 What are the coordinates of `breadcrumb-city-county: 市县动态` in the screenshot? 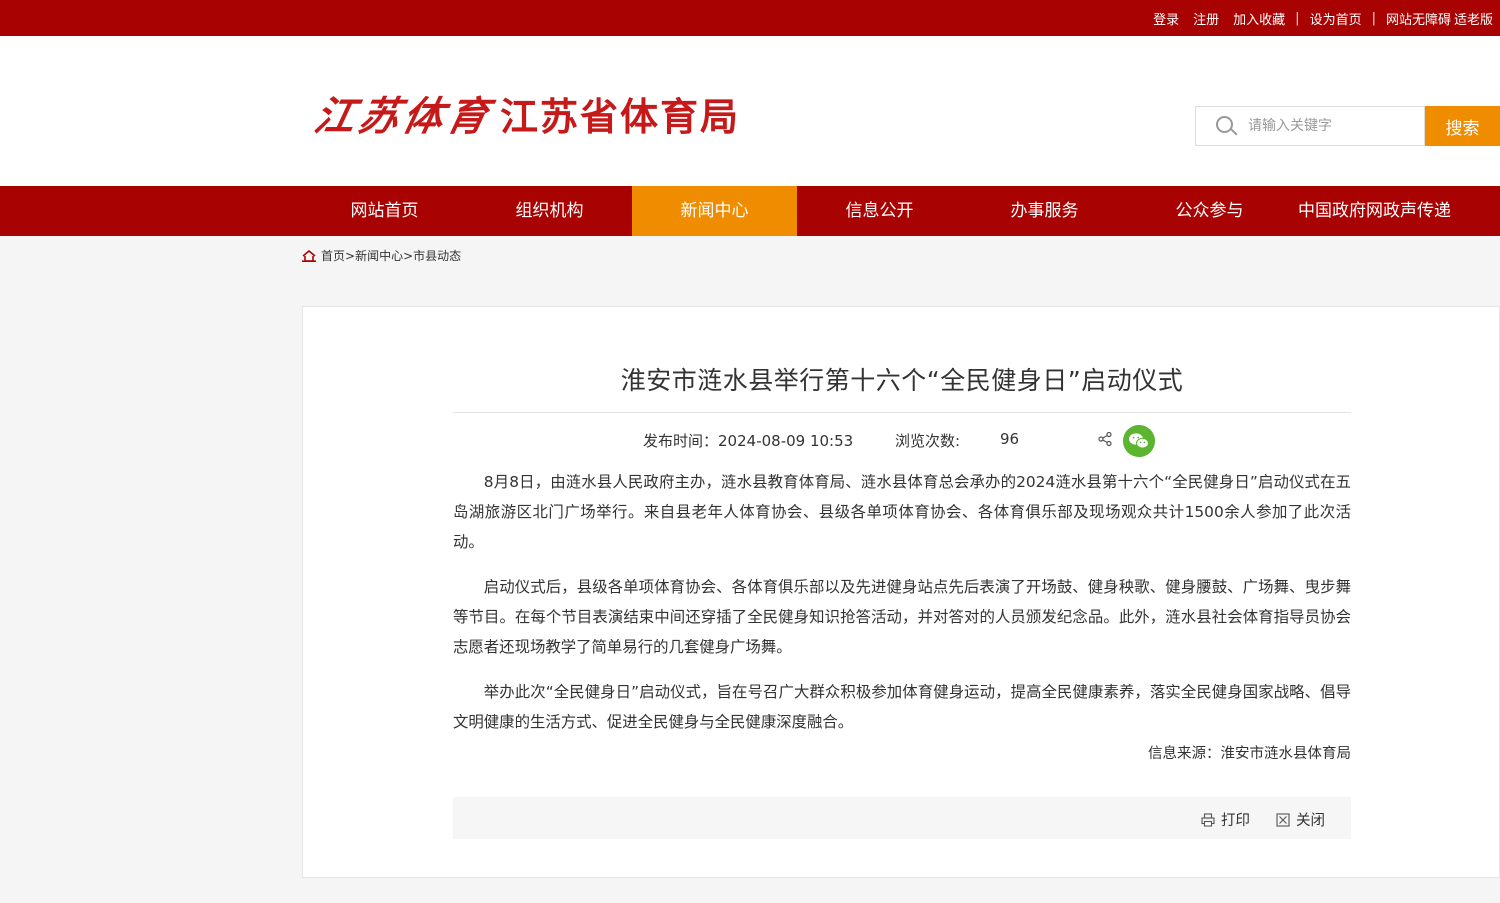 It's located at (437, 255).